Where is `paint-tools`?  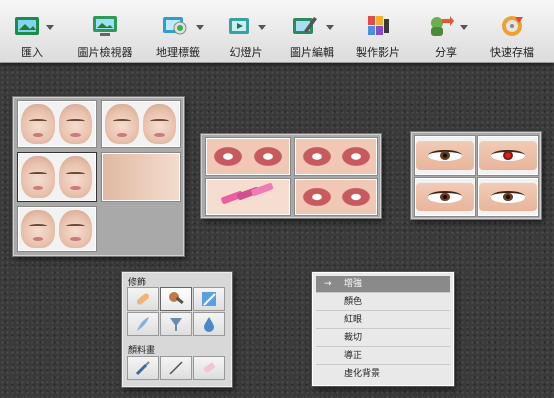
paint-tools is located at coordinates (176, 368).